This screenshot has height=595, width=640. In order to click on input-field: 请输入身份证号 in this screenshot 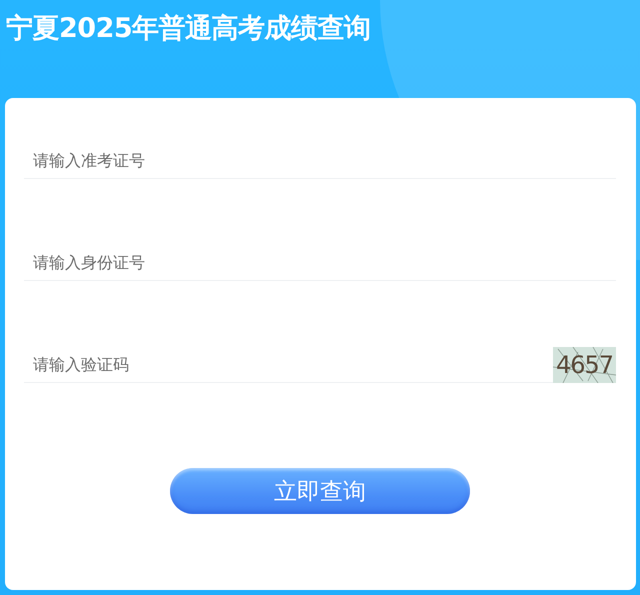, I will do `click(320, 263)`.